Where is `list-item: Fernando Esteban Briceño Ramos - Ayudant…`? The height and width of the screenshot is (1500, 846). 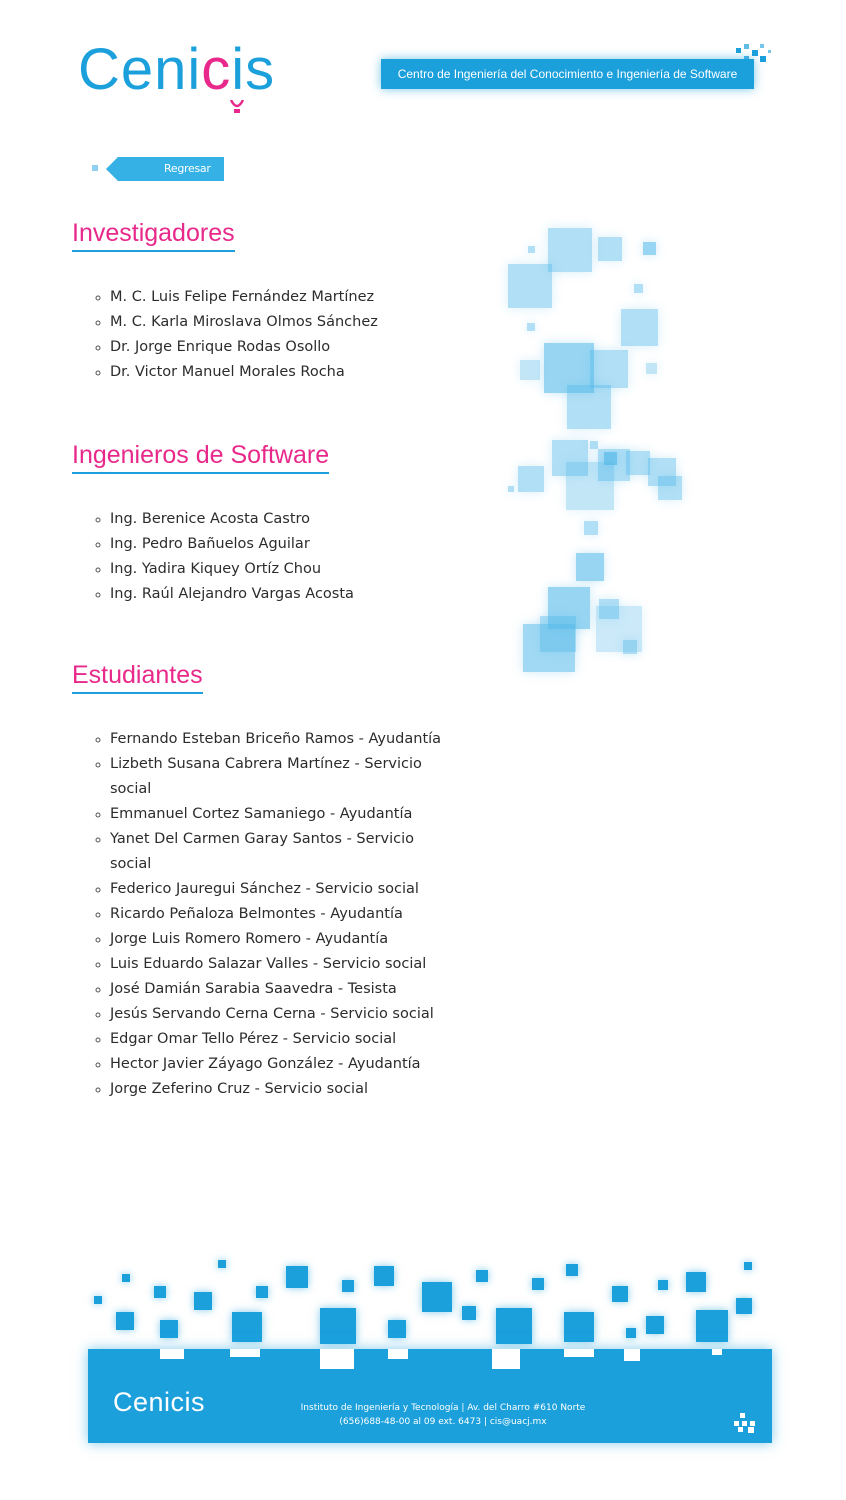
list-item: Fernando Esteban Briceño Ramos - Ayudant… is located at coordinates (282, 739).